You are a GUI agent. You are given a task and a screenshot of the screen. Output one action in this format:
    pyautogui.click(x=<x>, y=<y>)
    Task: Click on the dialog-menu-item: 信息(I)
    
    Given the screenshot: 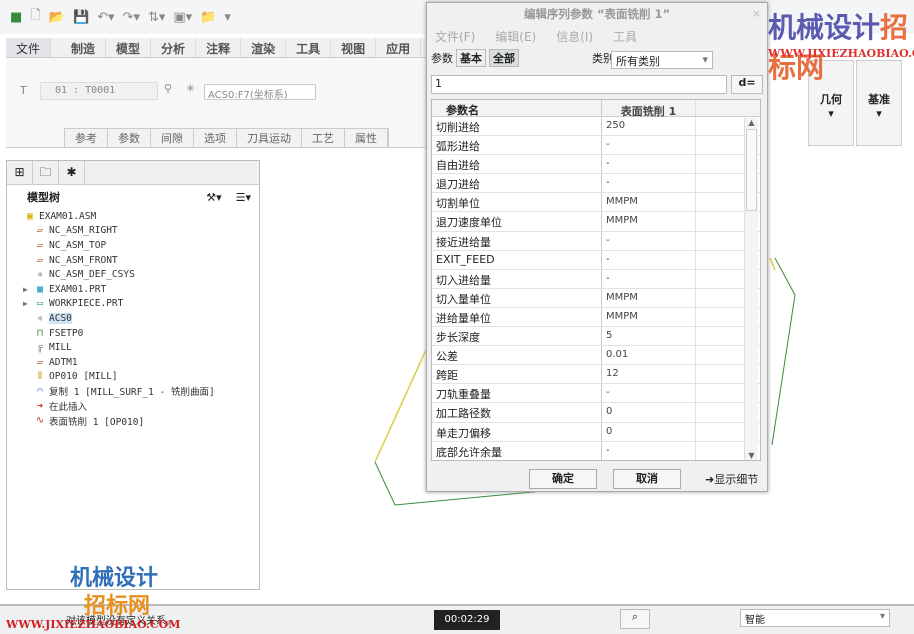 What is the action you would take?
    pyautogui.click(x=574, y=36)
    